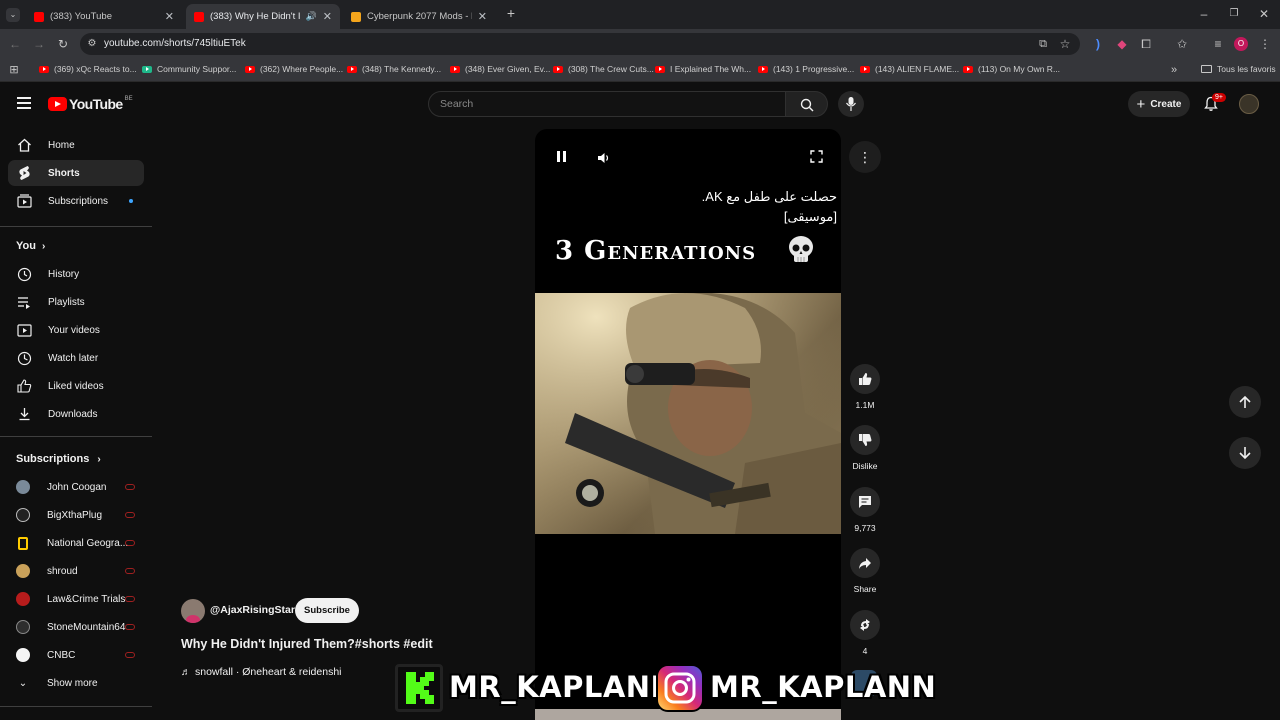 The width and height of the screenshot is (1280, 720). What do you see at coordinates (57, 683) in the screenshot?
I see `show-more-button: ⌄ Show more` at bounding box center [57, 683].